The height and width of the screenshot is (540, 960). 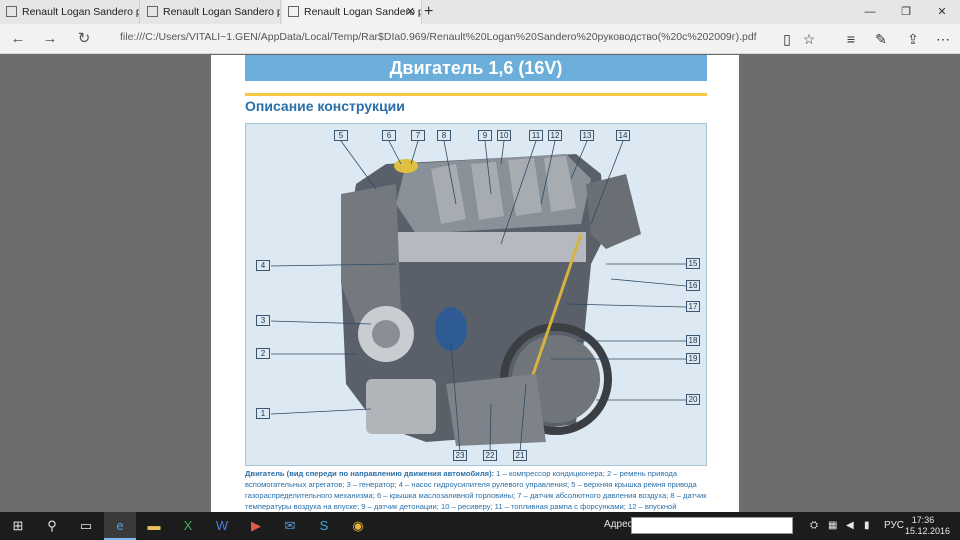 What do you see at coordinates (389, 135) in the screenshot?
I see `callout-6: 6` at bounding box center [389, 135].